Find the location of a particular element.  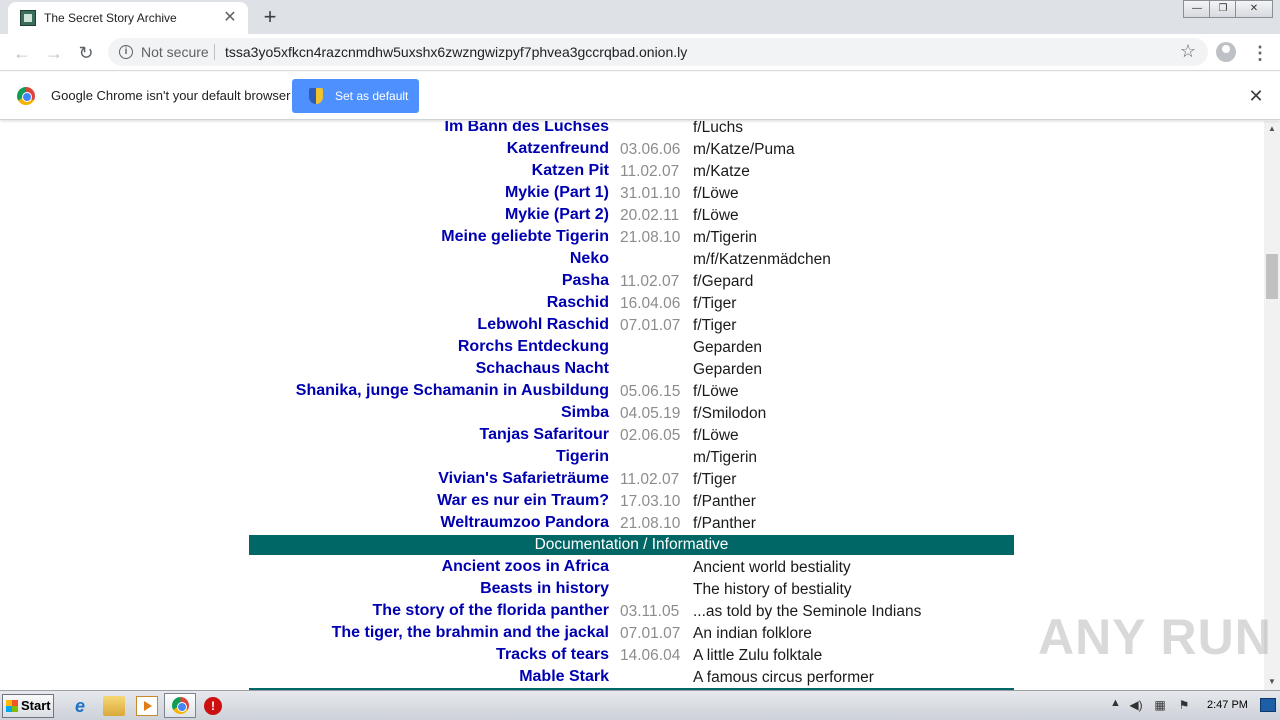

story-title-link: Ancient zoos in Africa is located at coordinates (525, 567).